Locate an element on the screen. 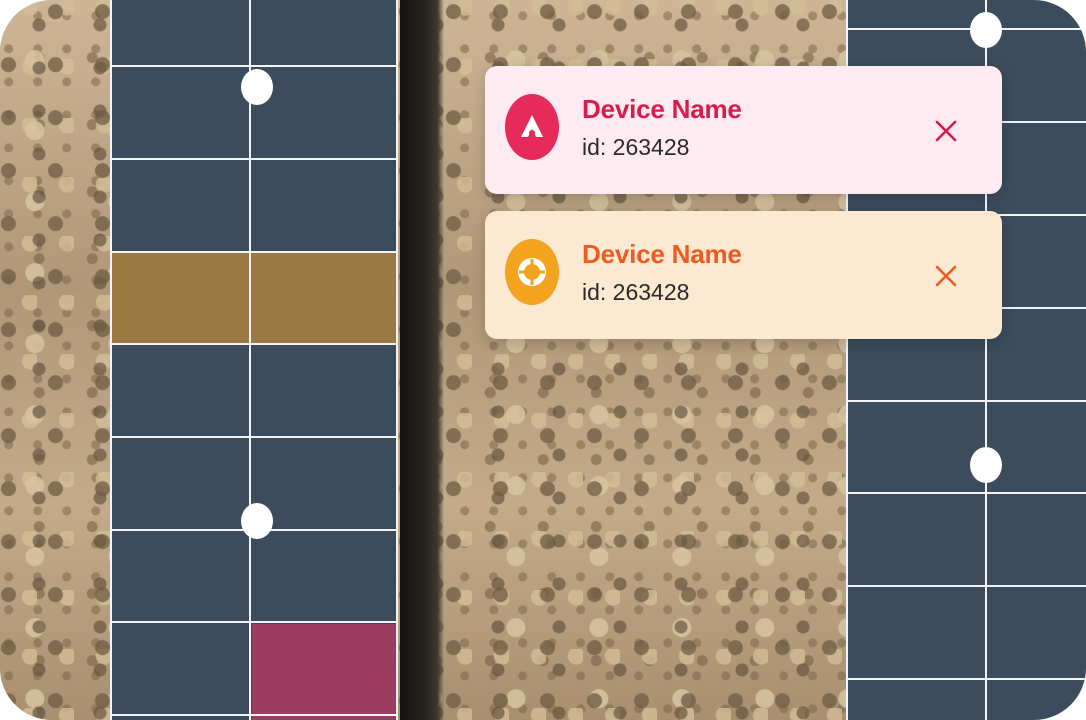 Image resolution: width=1086 pixels, height=720 pixels. shadow-strip is located at coordinates (422, 360).